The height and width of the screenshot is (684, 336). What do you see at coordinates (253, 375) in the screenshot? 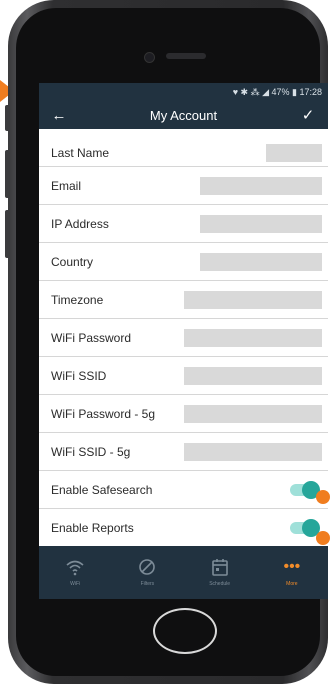
I see `wifi-ssid-field` at bounding box center [253, 375].